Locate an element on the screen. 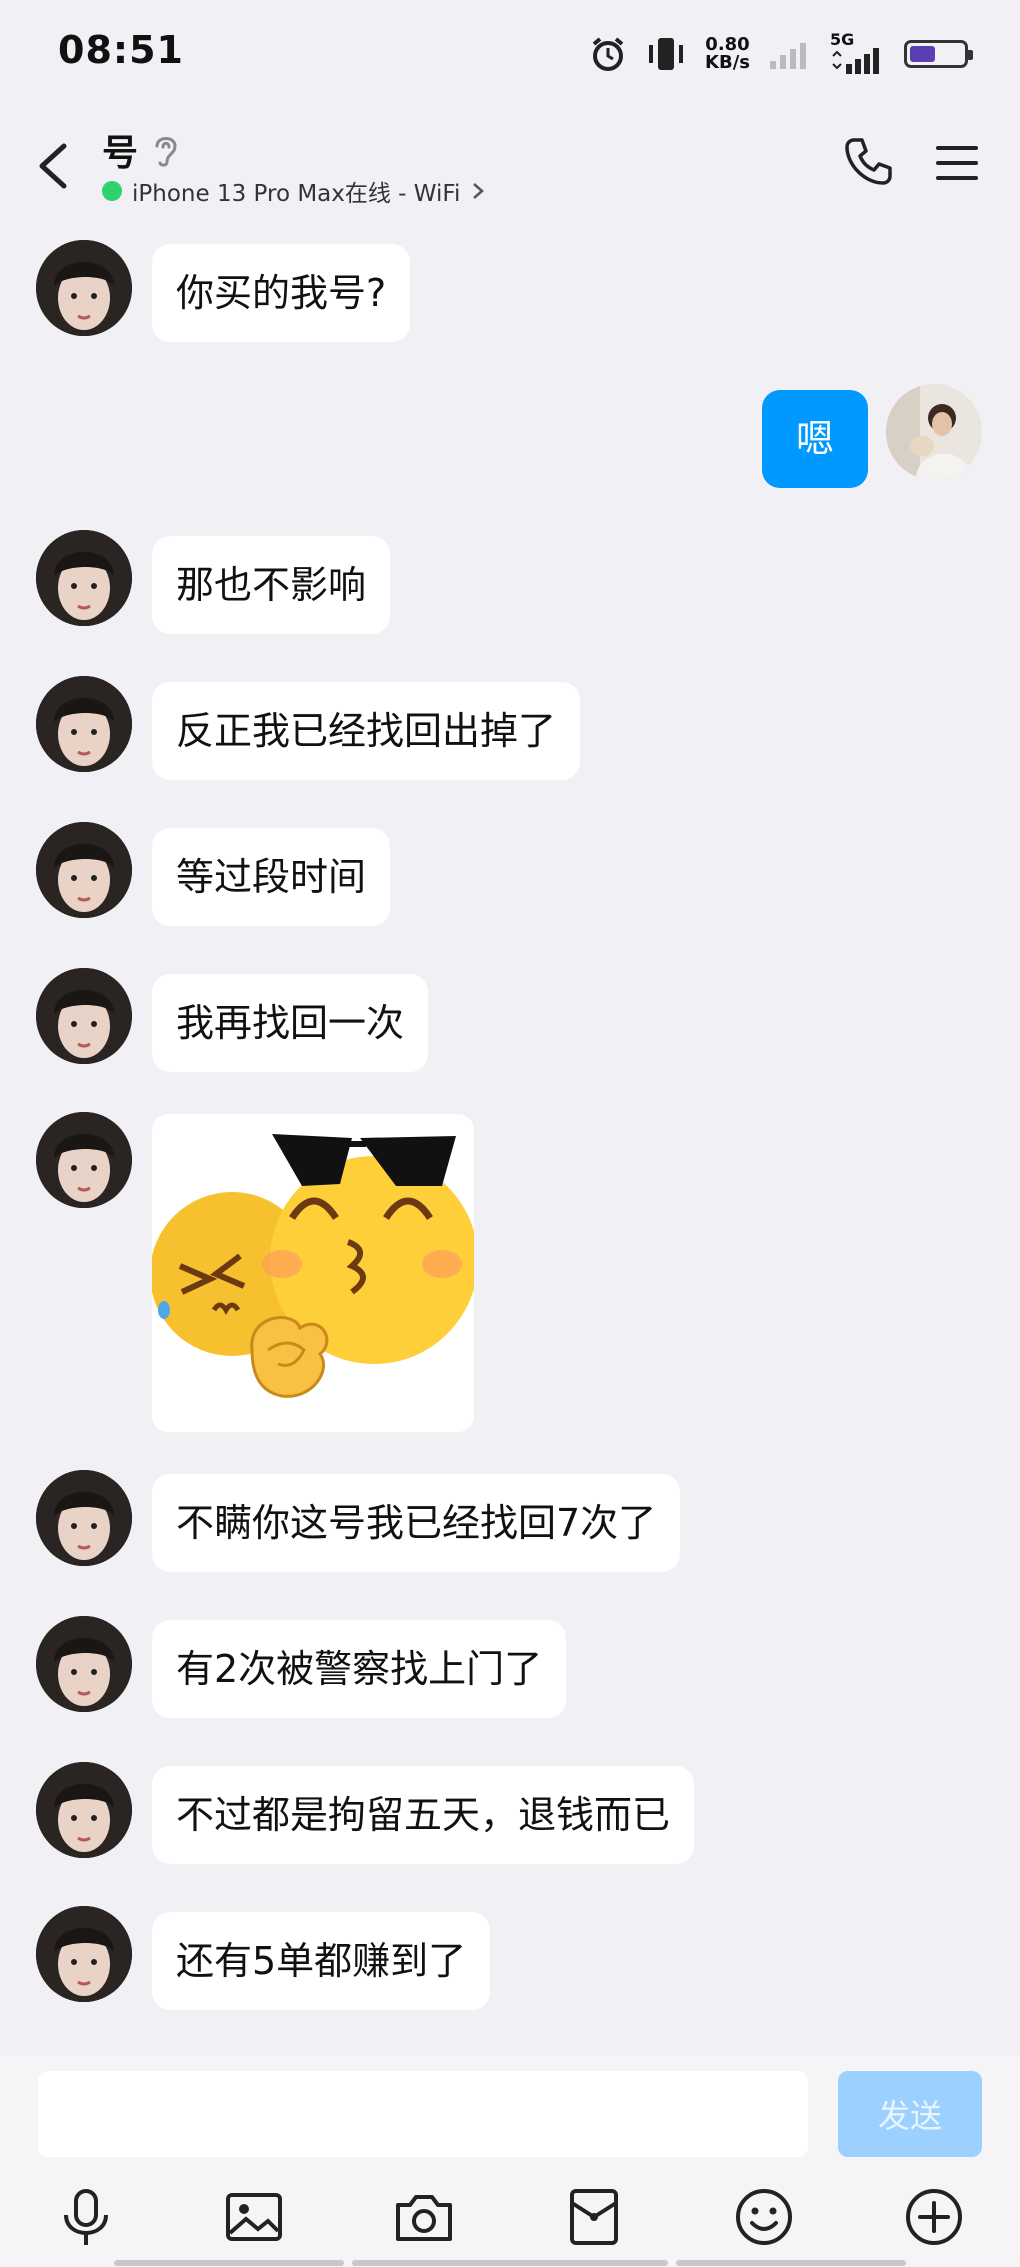  message-bubble: 还有5单都赚到了 is located at coordinates (321, 1961).